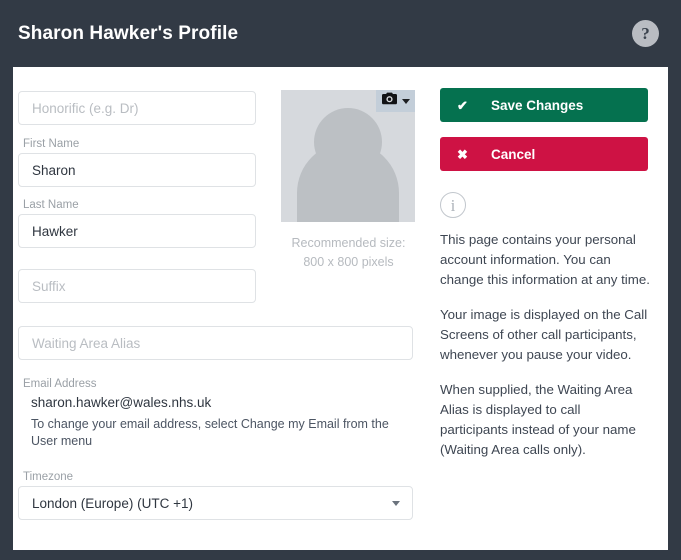 The width and height of the screenshot is (681, 560). I want to click on cancel-button: ✖ Cancel, so click(544, 154).